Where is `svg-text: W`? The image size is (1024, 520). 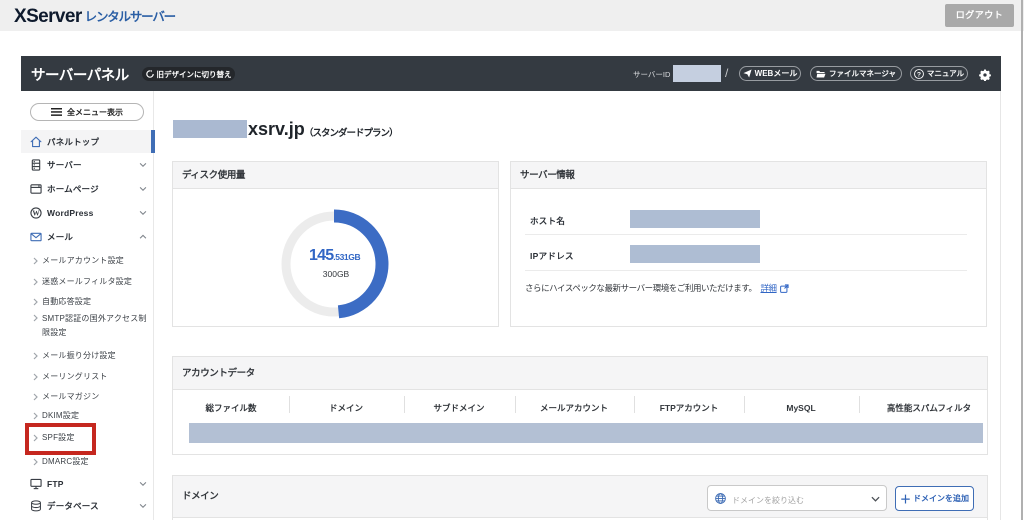 svg-text: W is located at coordinates (36, 213).